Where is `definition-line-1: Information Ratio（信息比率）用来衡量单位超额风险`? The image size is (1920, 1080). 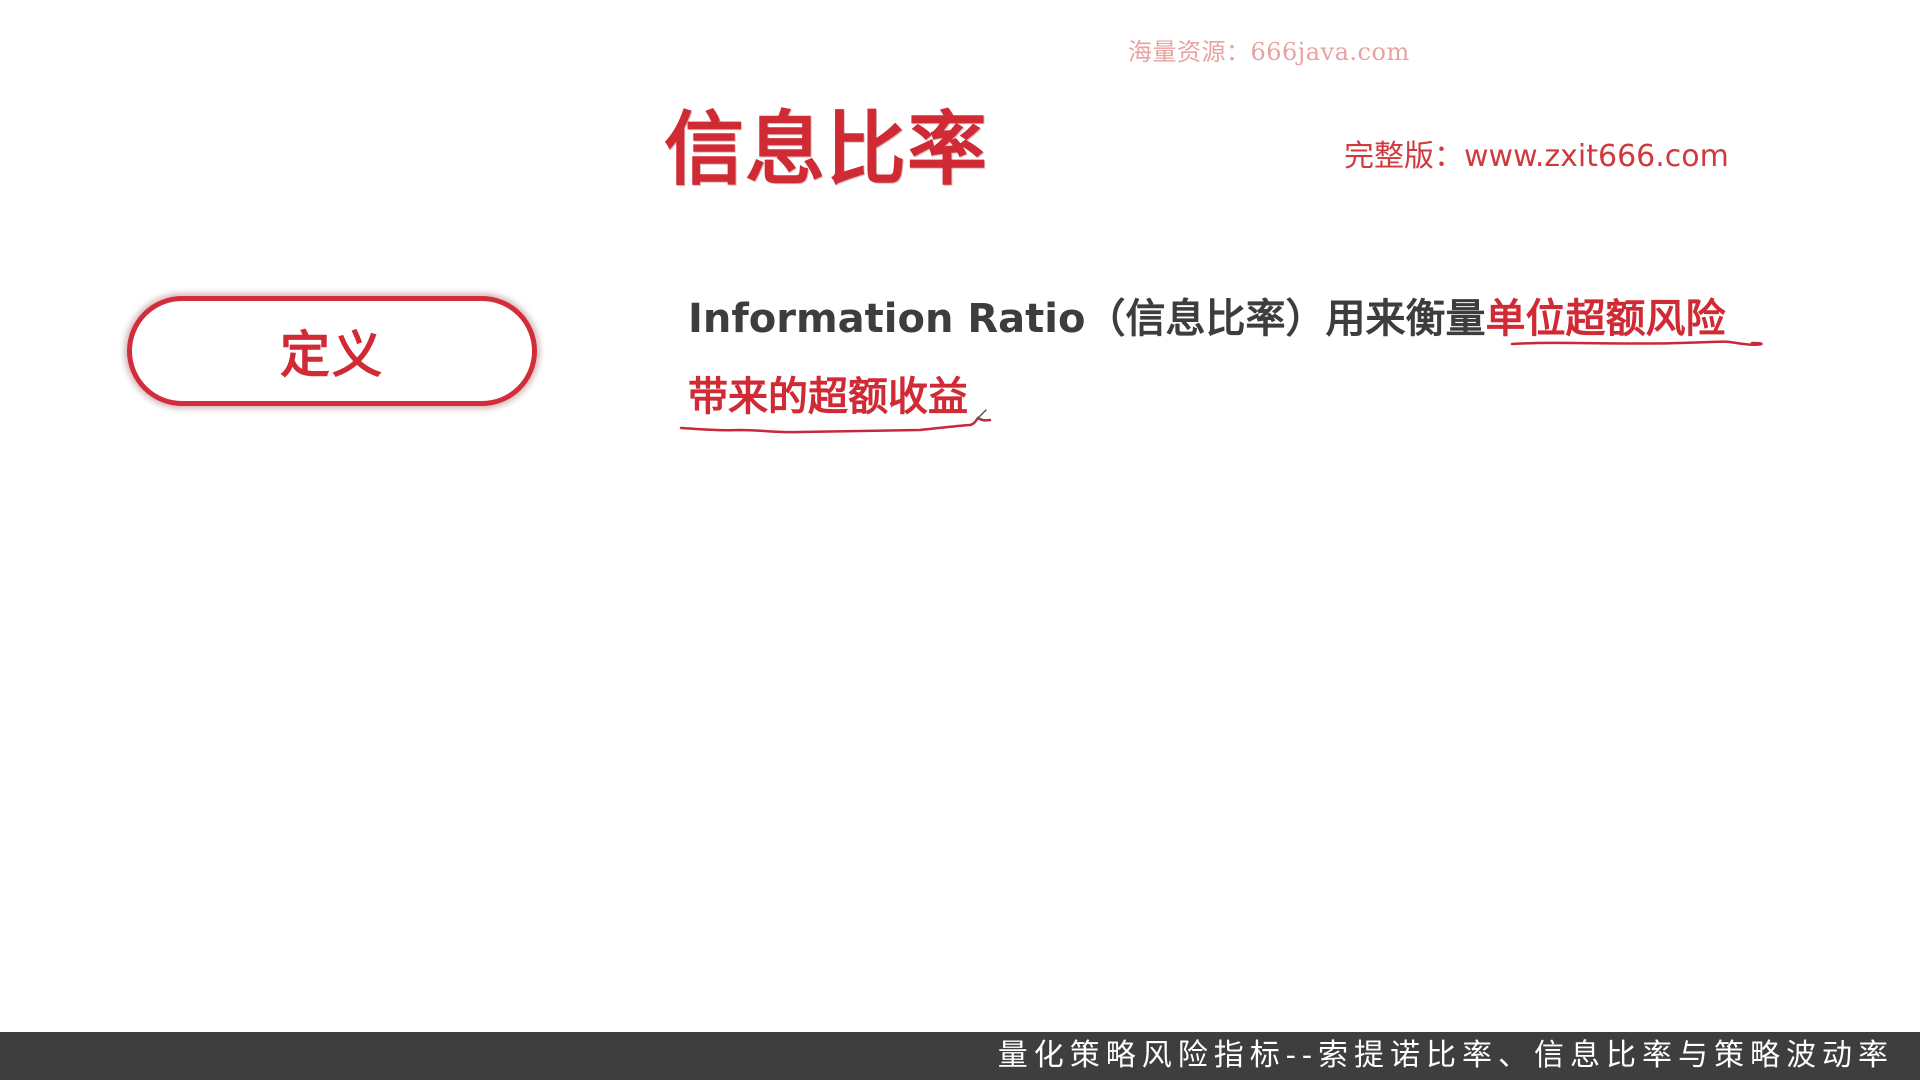
definition-line-1: Information Ratio（信息比率）用来衡量单位超额风险 is located at coordinates (1228, 319).